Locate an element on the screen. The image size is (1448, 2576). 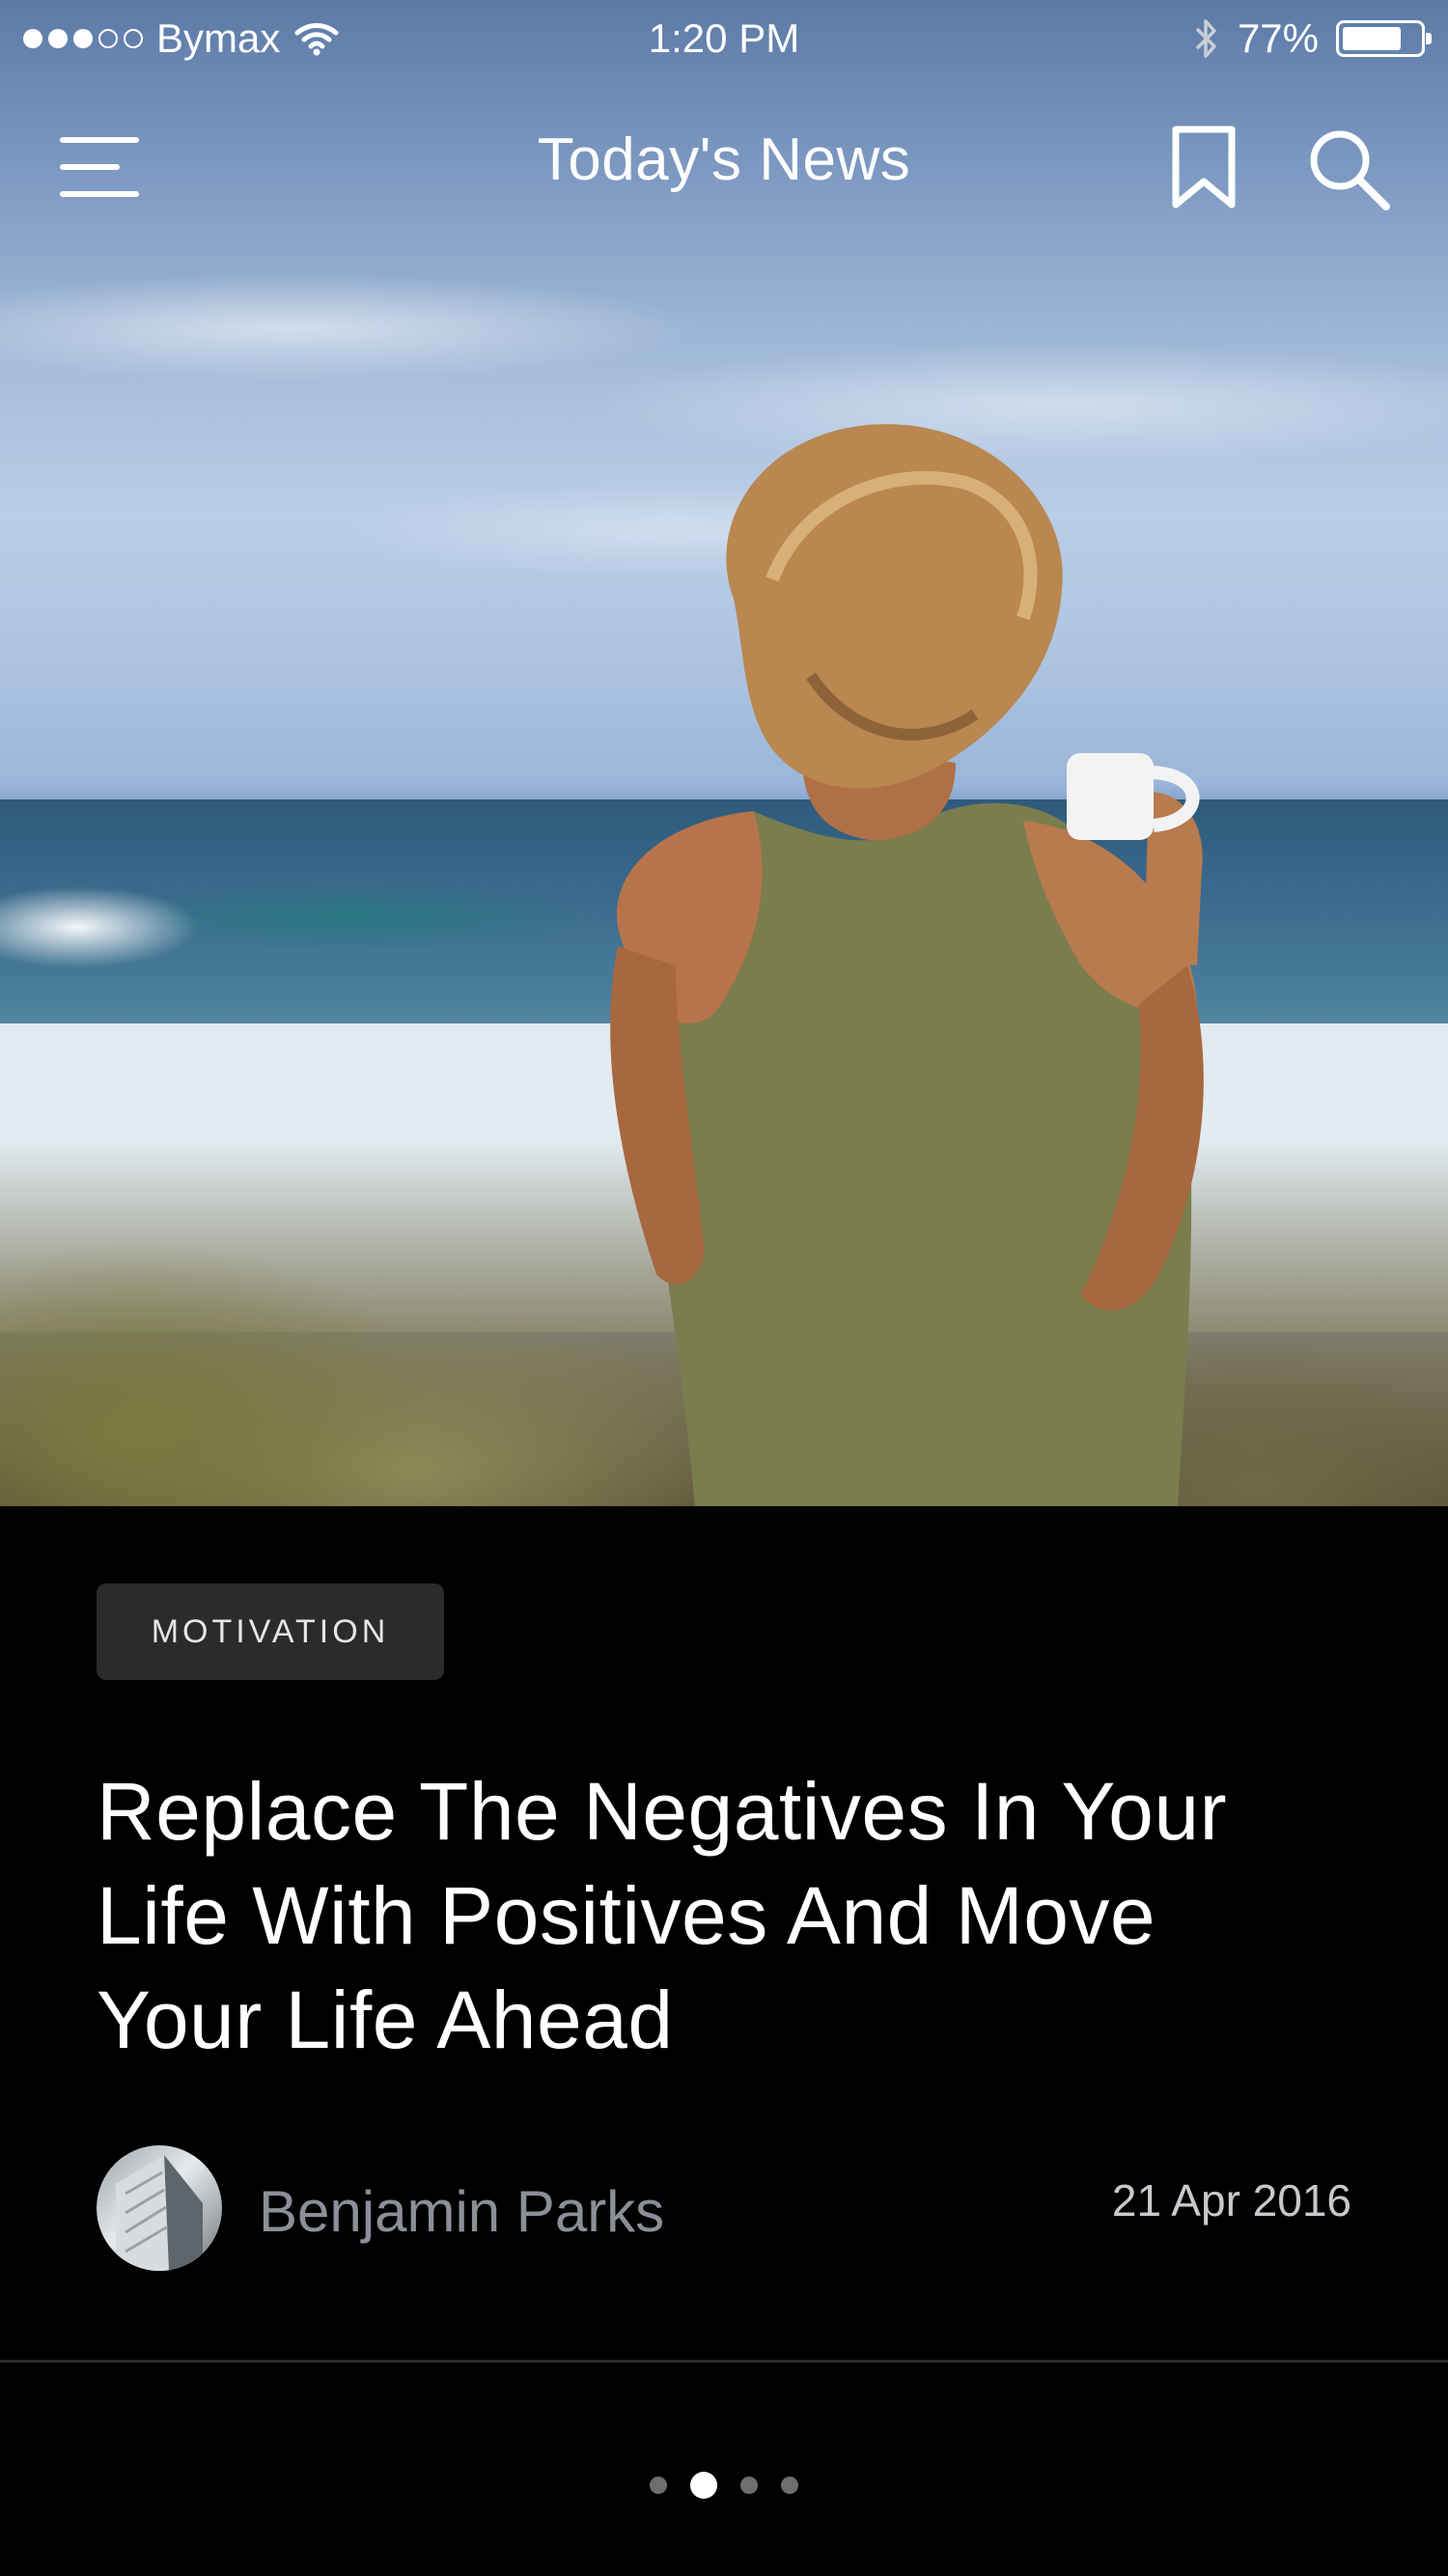
author-row: Benjamin Parks 21 Apr 2016 is located at coordinates (724, 2208).